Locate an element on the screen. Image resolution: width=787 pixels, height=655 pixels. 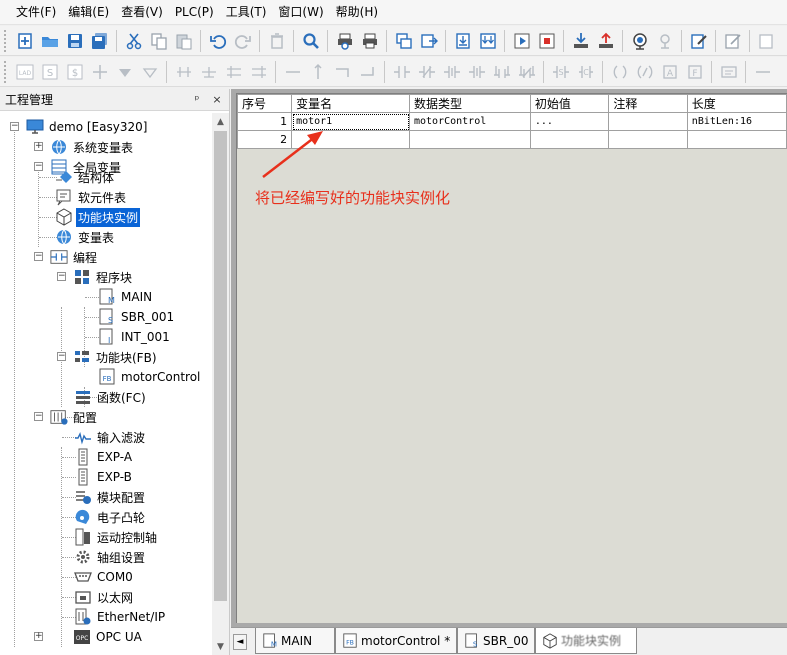
cell-length: nBitLen:16 is located at coordinates (736, 121).